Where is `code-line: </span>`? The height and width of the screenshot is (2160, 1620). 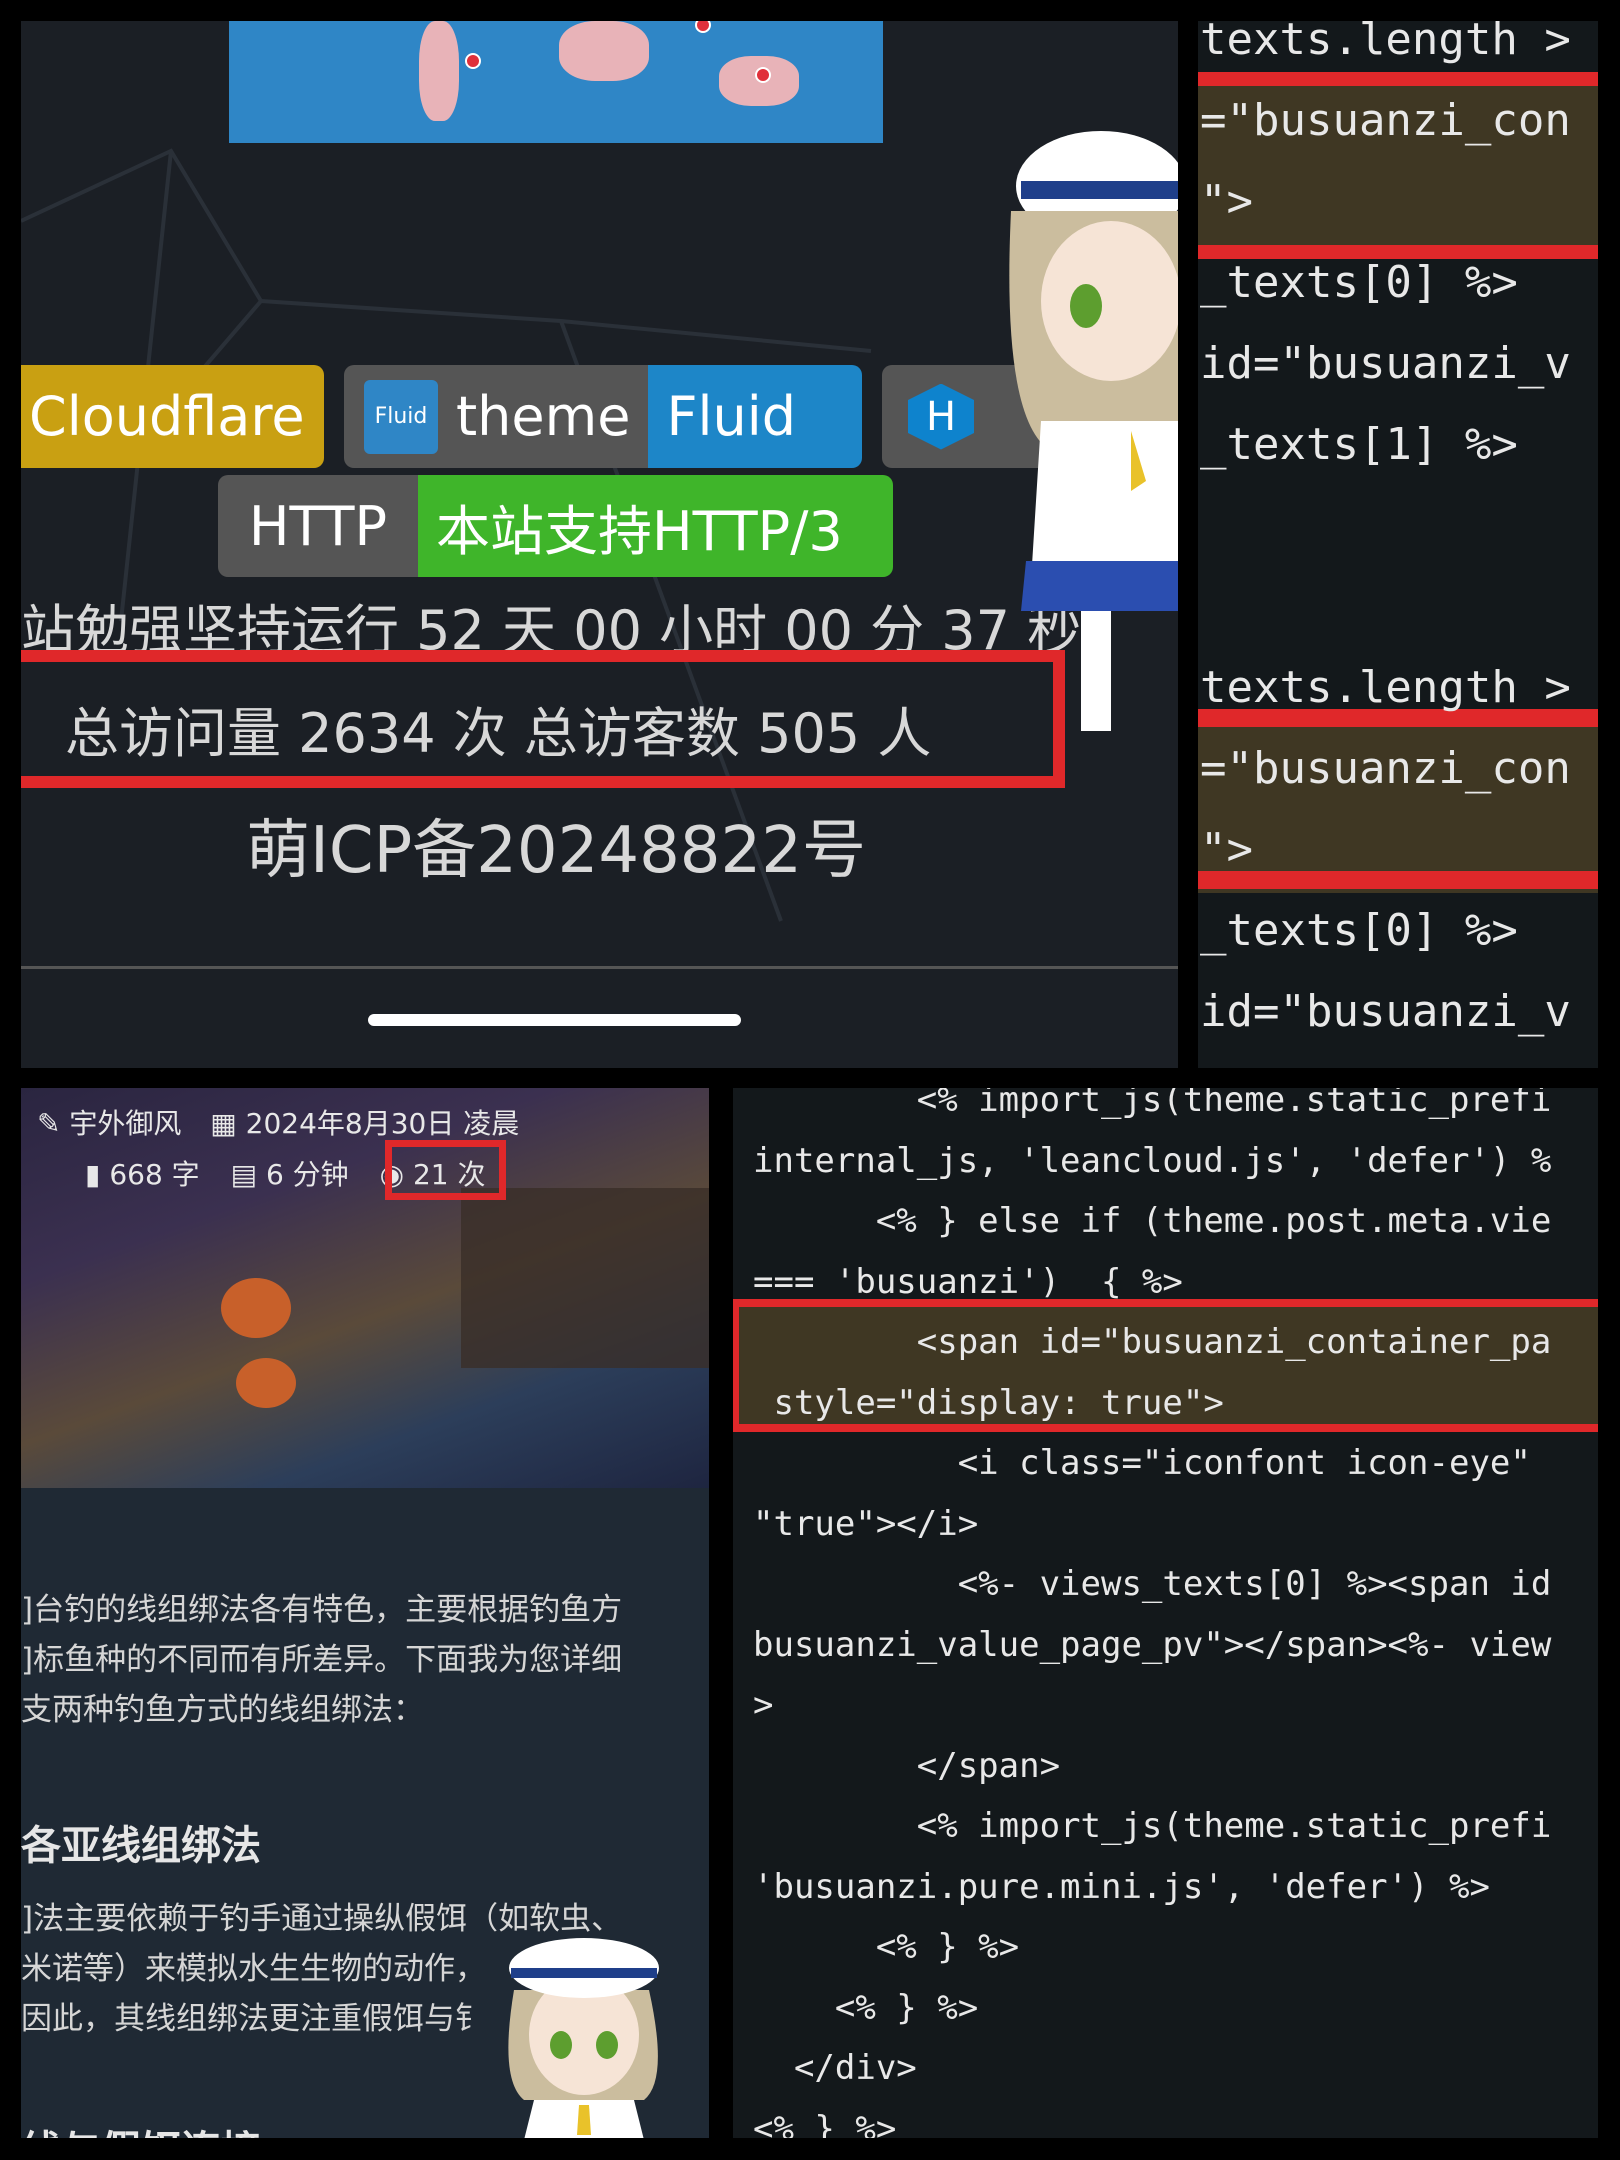 code-line: </span> is located at coordinates (907, 1765).